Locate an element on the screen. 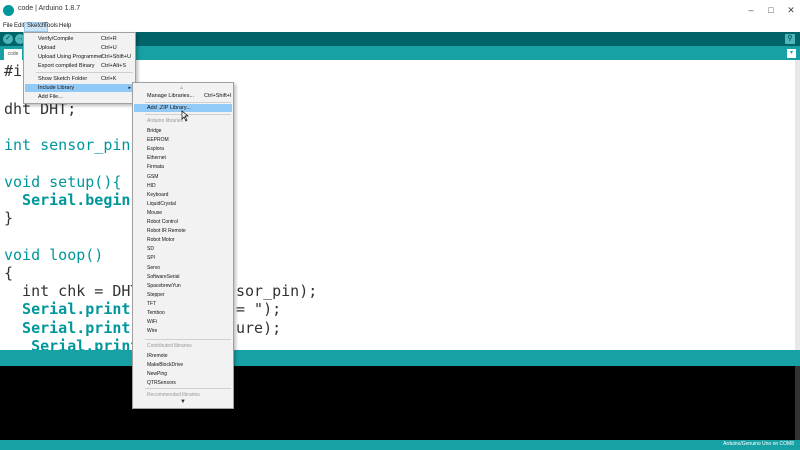  console-scrollbar is located at coordinates (797, 403).